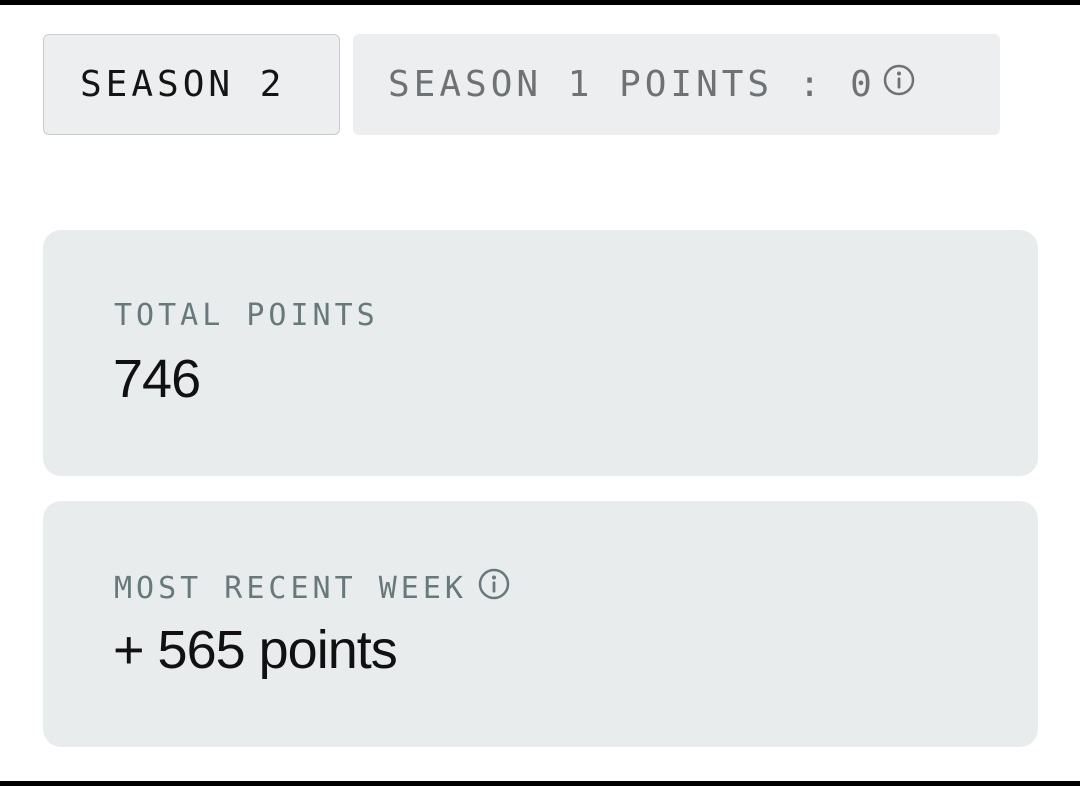 The image size is (1080, 786). I want to click on tab-season-1-points: SEASON 1 POINTS : 0, so click(676, 84).